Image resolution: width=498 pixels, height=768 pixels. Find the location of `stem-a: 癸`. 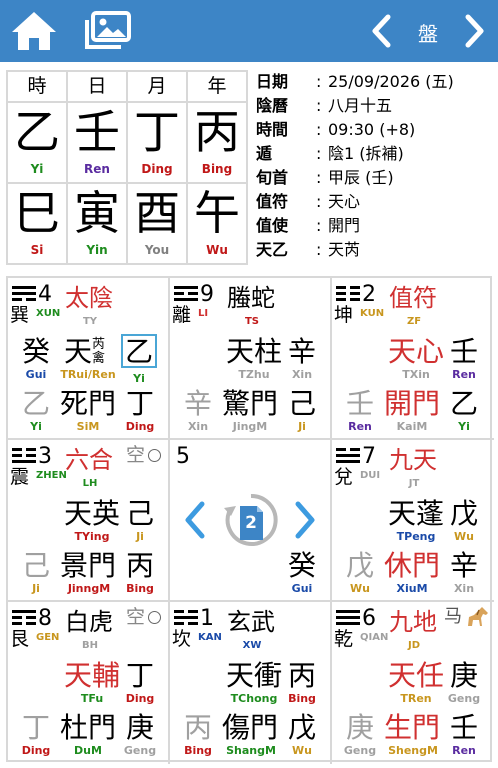

stem-a: 癸 is located at coordinates (36, 351).